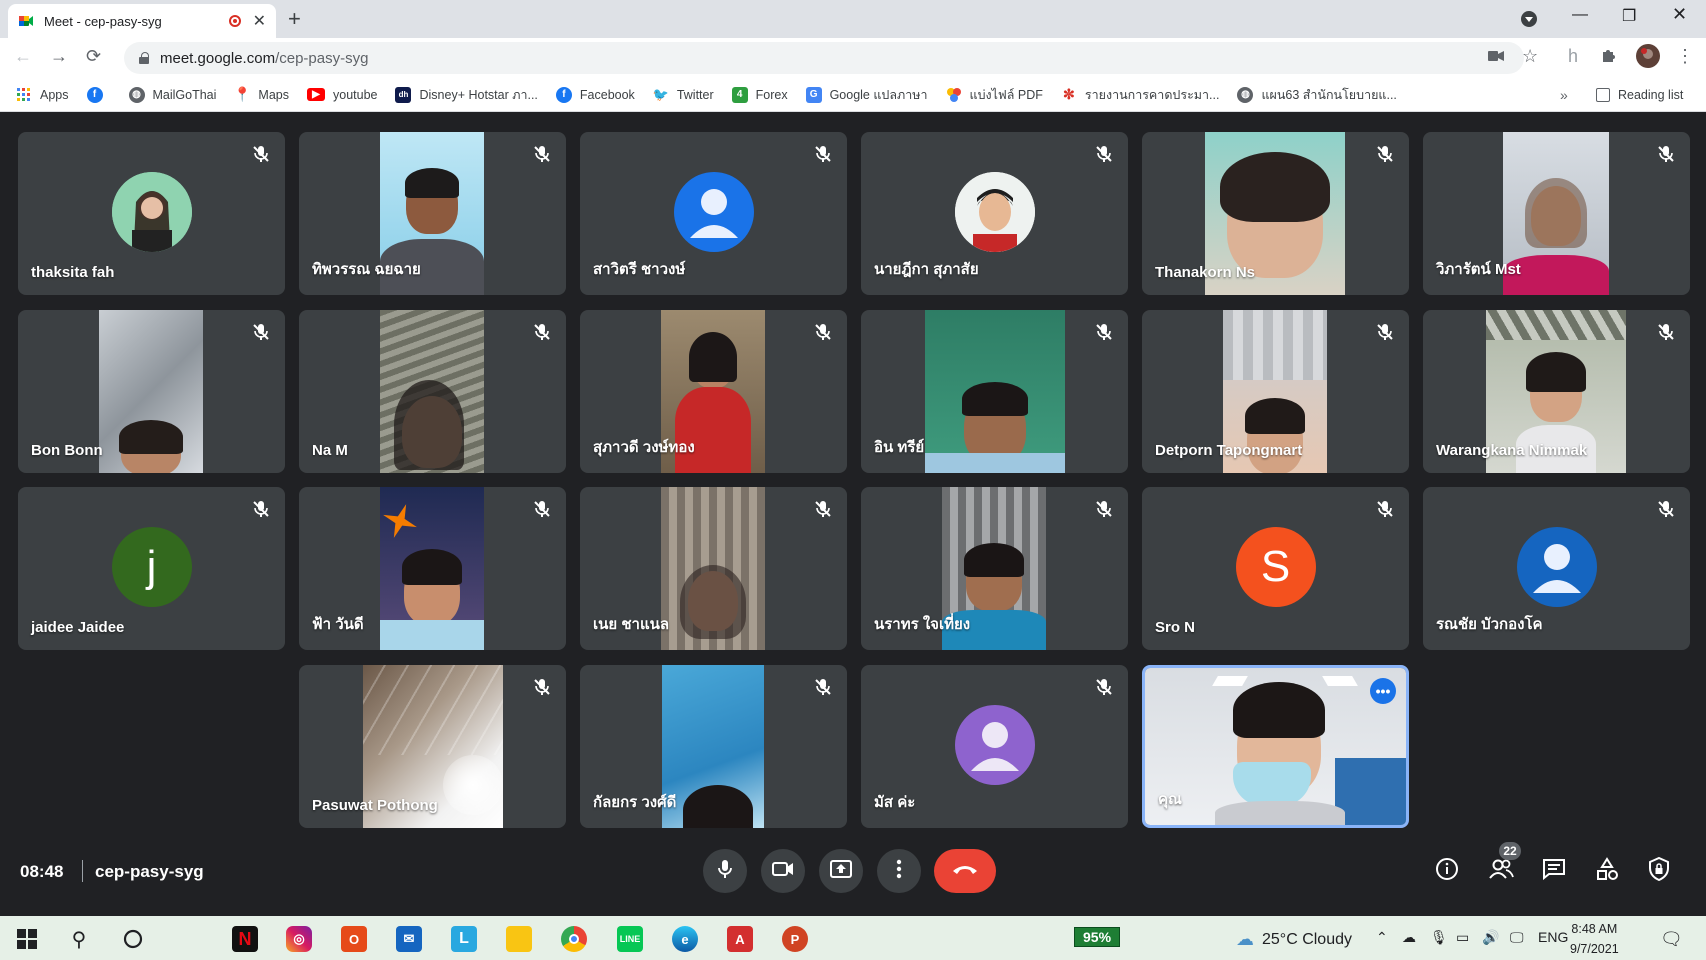 The image size is (1706, 960). Describe the element at coordinates (59, 56) in the screenshot. I see `forward-arrow-icon: →` at that location.